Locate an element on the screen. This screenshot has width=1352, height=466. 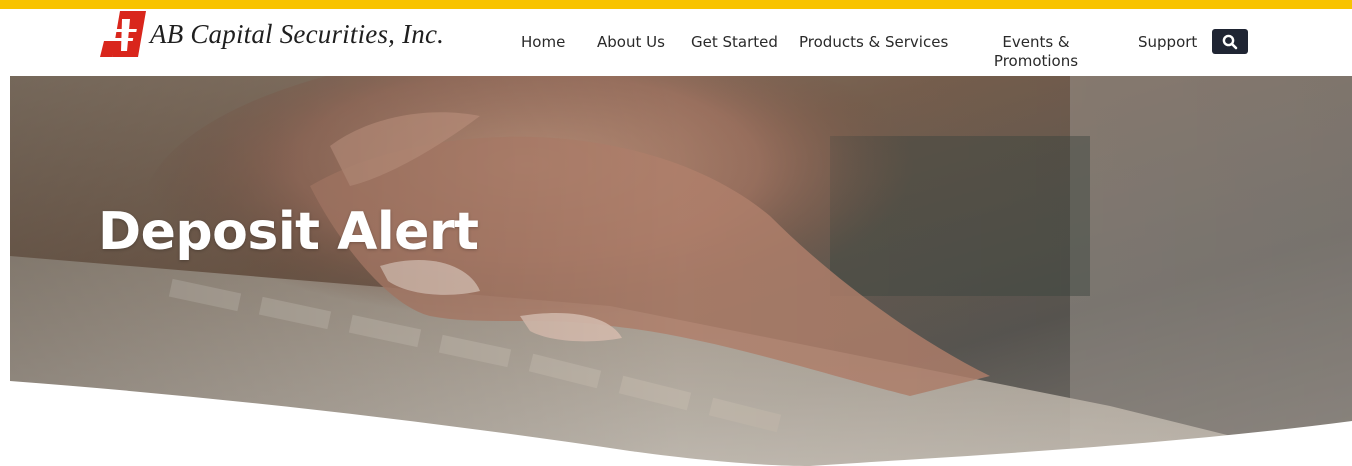
nav-support: Support is located at coordinates (1167, 42).